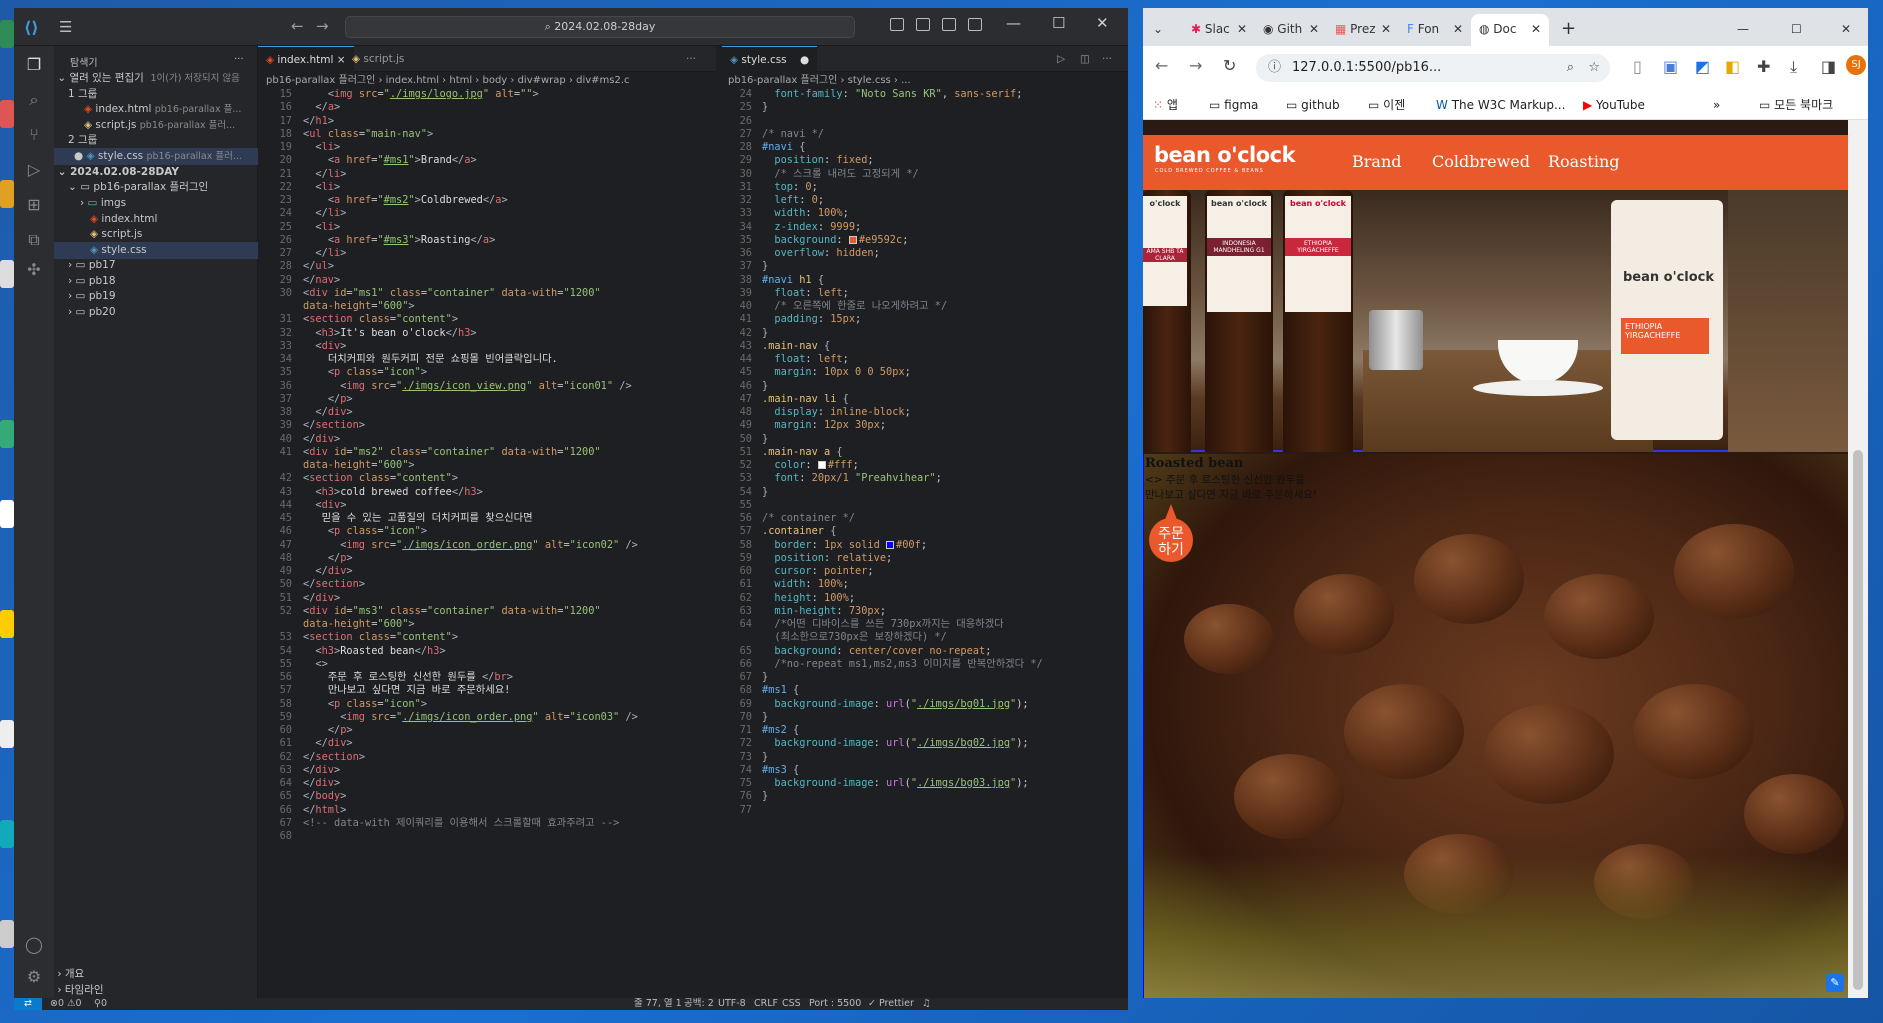  What do you see at coordinates (1229, 65) in the screenshot?
I see `reload-icon: ↻` at bounding box center [1229, 65].